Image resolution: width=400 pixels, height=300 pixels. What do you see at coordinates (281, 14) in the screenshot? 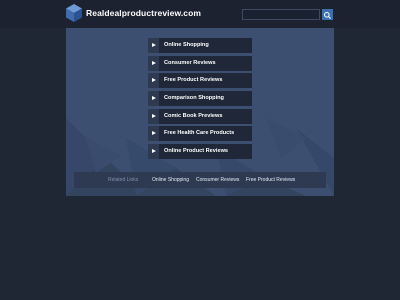
I see `search-input` at bounding box center [281, 14].